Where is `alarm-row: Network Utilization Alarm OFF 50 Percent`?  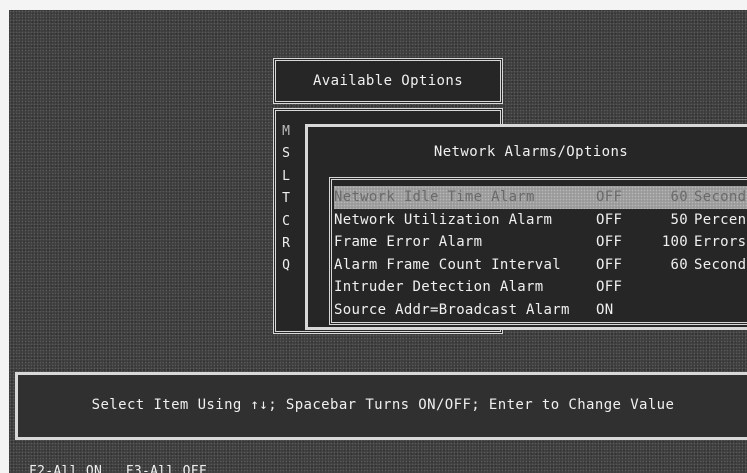 alarm-row: Network Utilization Alarm OFF 50 Percent is located at coordinates (540, 220).